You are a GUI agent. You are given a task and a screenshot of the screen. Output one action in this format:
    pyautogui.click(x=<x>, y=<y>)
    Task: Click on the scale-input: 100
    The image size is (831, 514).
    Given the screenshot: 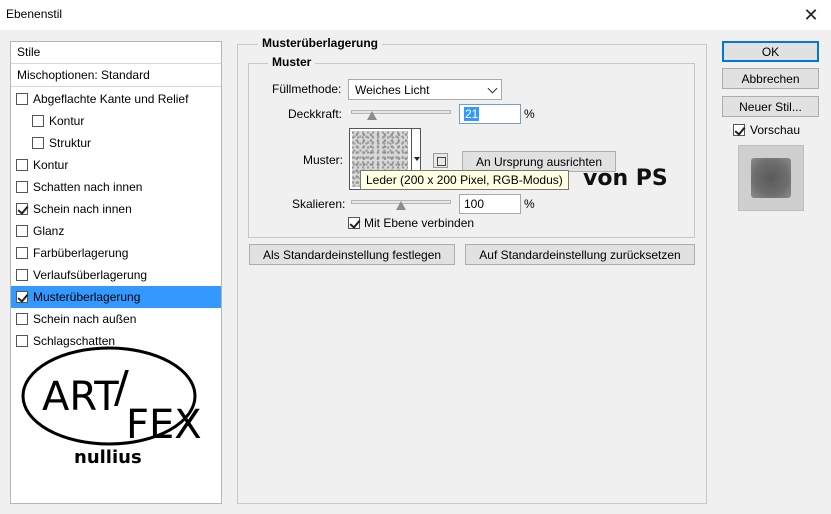 What is the action you would take?
    pyautogui.click(x=490, y=204)
    